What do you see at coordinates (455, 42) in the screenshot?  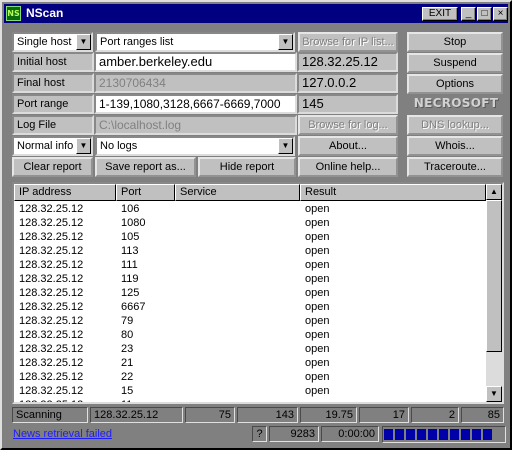 I see `stop-button: Stop` at bounding box center [455, 42].